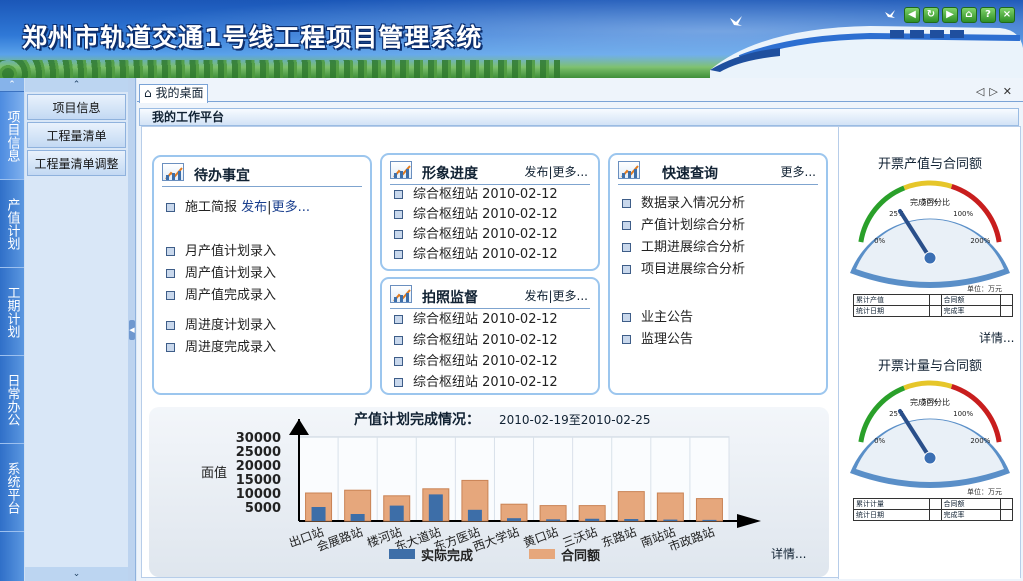 This screenshot has height=581, width=1023. Describe the element at coordinates (931, 15) in the screenshot. I see `refresh-icon: ↻` at that location.